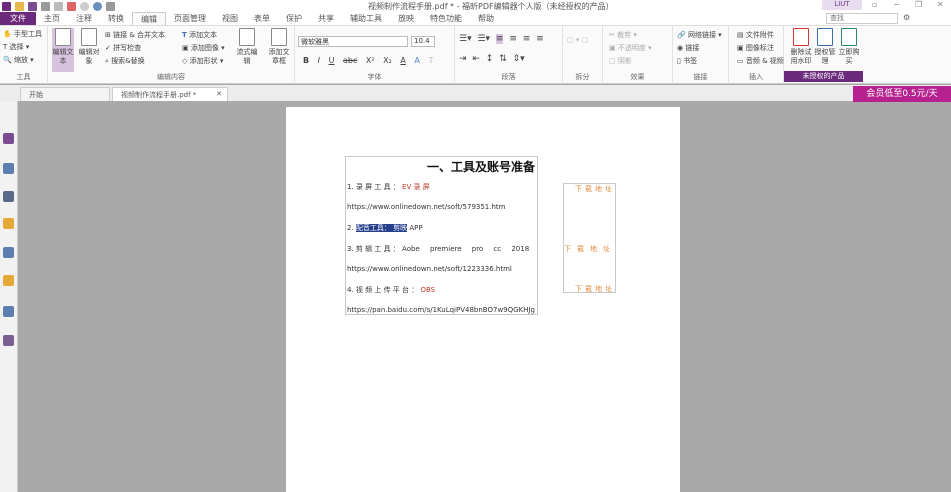 Image resolution: width=951 pixels, height=492 pixels. What do you see at coordinates (110, 6) in the screenshot?
I see `hand-icon` at bounding box center [110, 6].